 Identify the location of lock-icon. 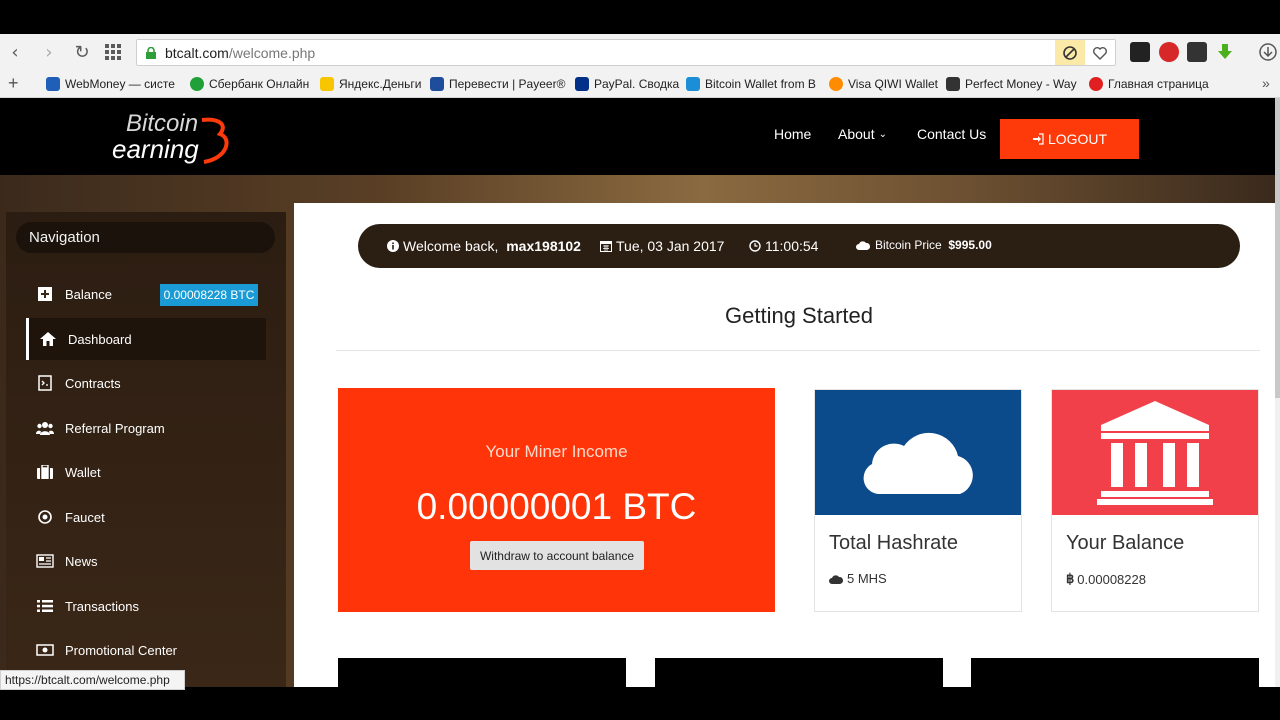
(151, 52).